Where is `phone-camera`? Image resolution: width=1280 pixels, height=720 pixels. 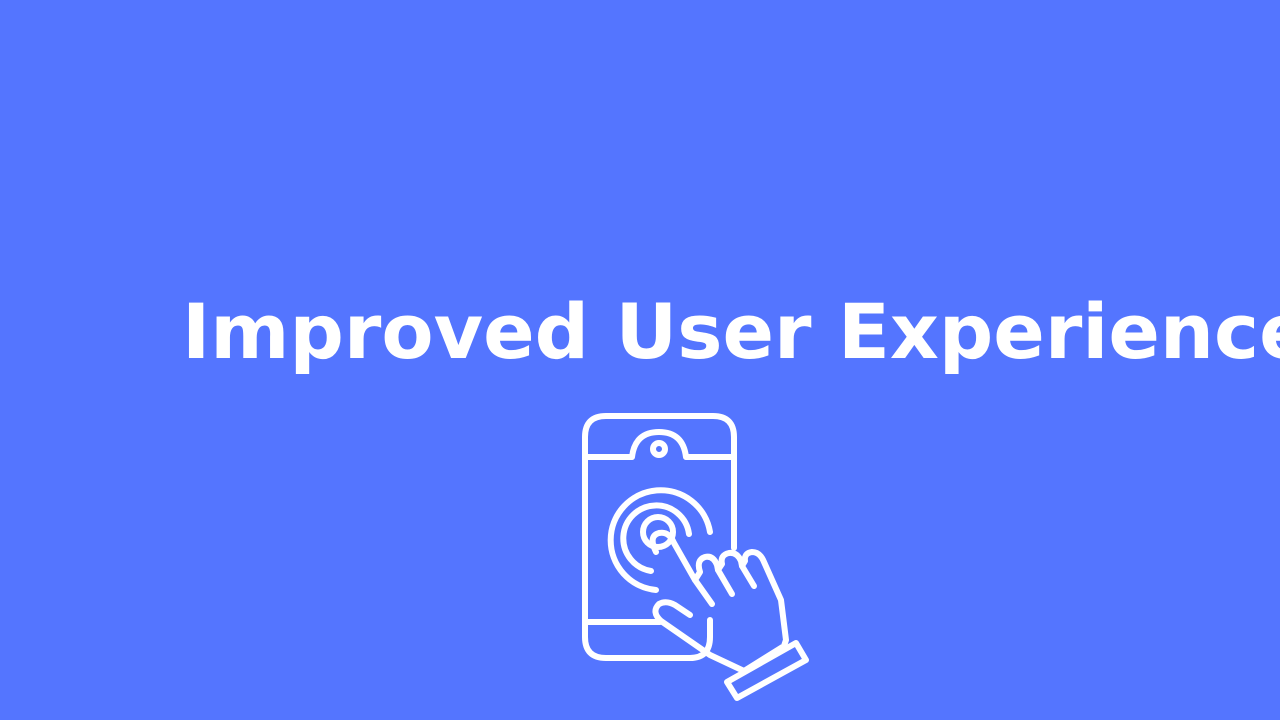 phone-camera is located at coordinates (659, 449).